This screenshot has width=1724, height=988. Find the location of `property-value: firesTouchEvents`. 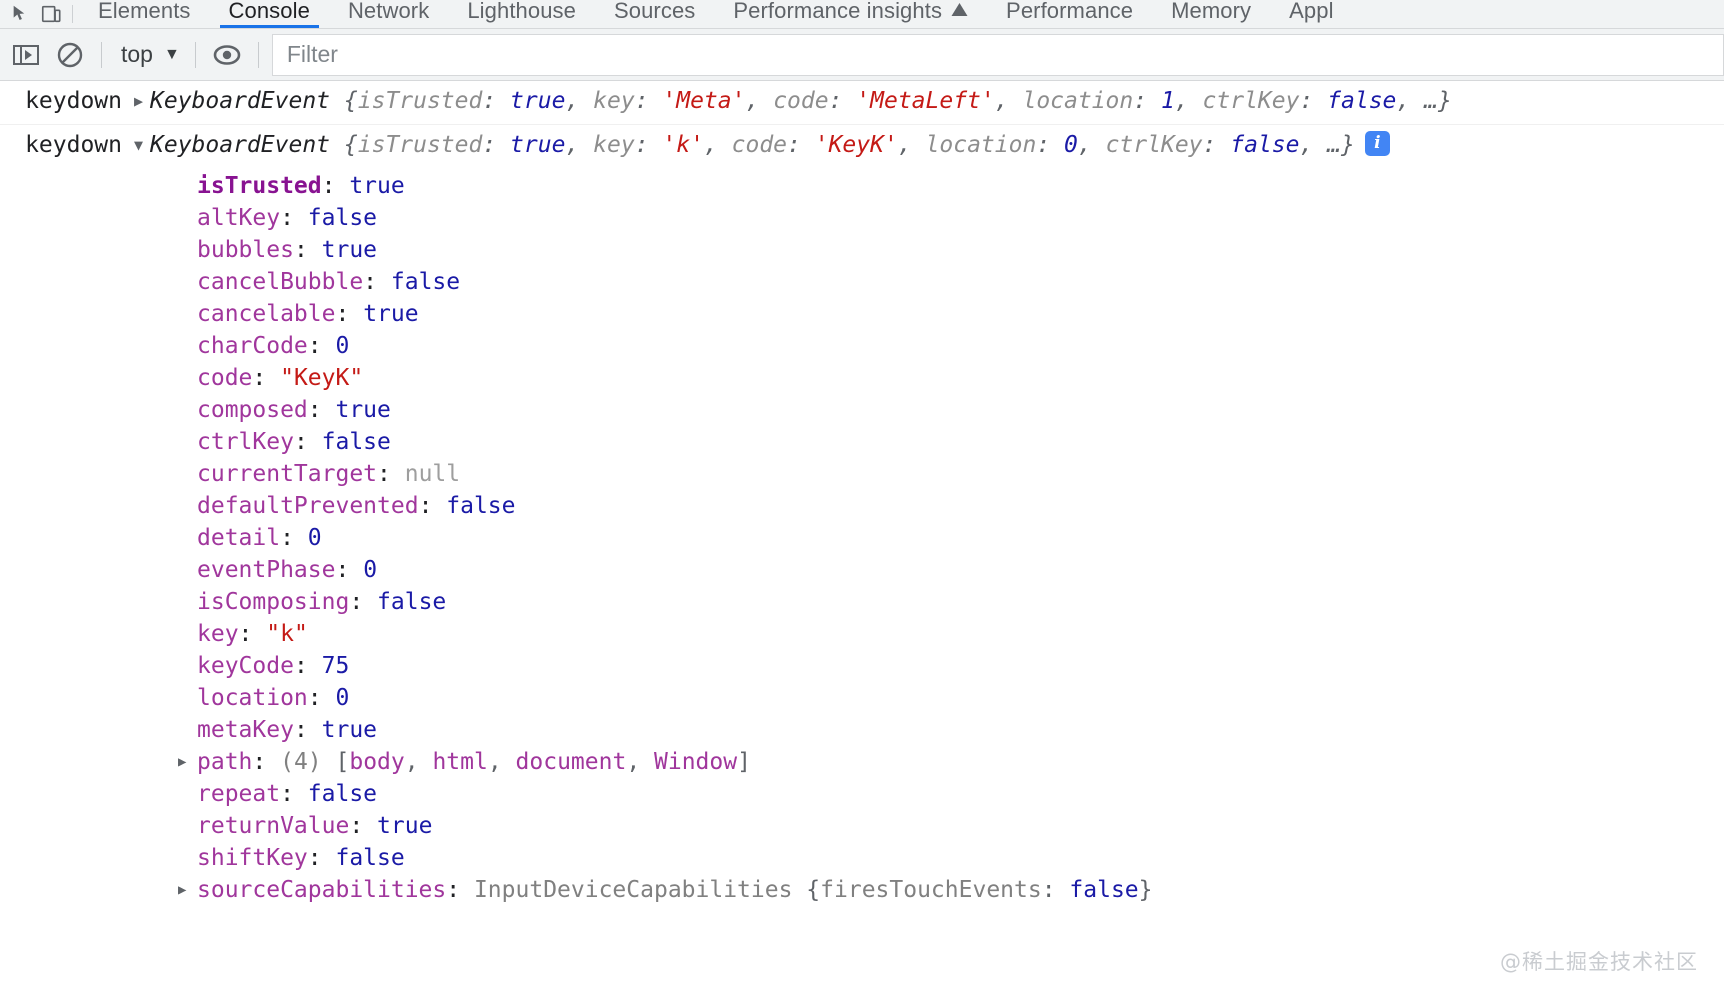

property-value: firesTouchEvents is located at coordinates (931, 890).